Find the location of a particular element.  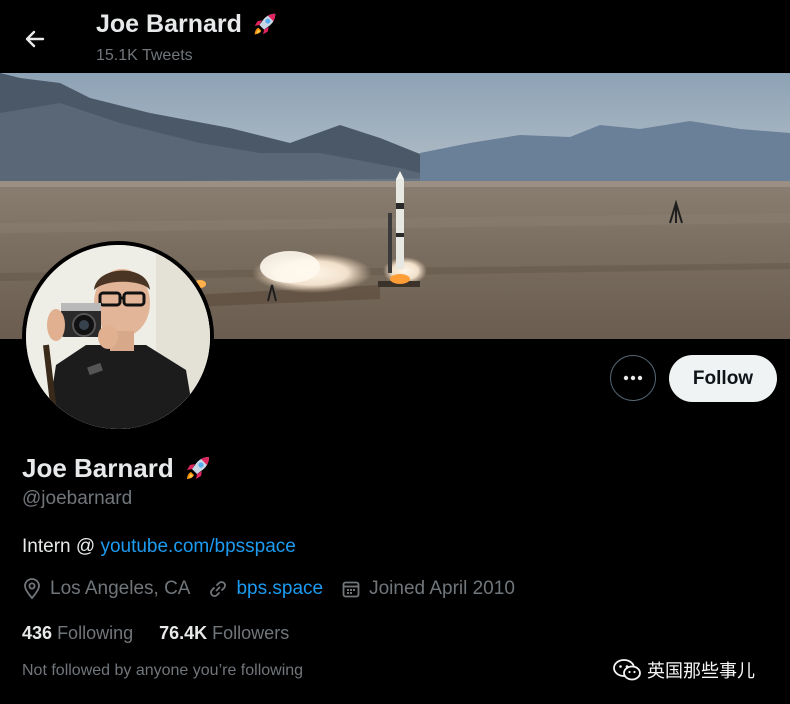

joined-item: Joined April 2010 is located at coordinates (428, 589).